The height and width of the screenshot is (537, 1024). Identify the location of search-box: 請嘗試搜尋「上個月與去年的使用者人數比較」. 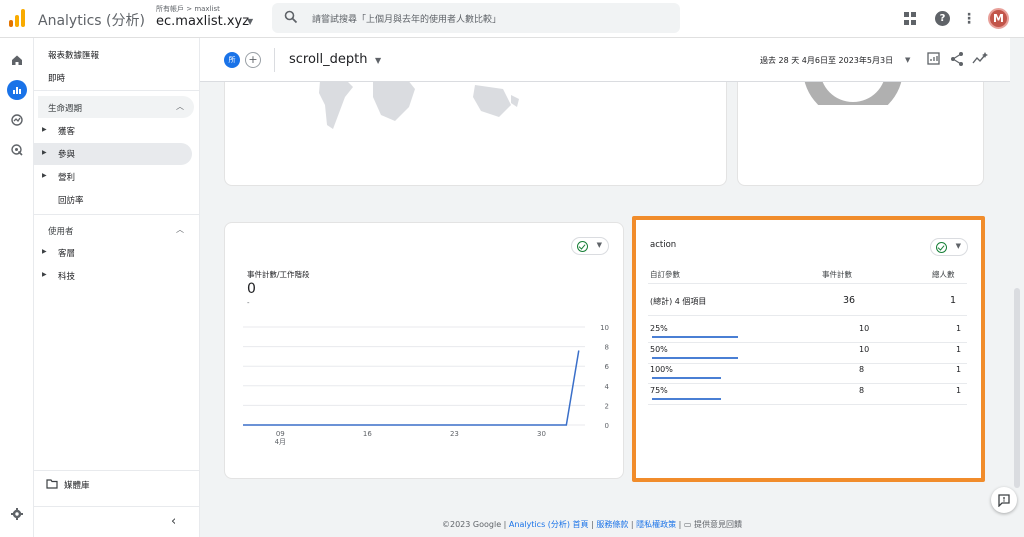
(476, 18).